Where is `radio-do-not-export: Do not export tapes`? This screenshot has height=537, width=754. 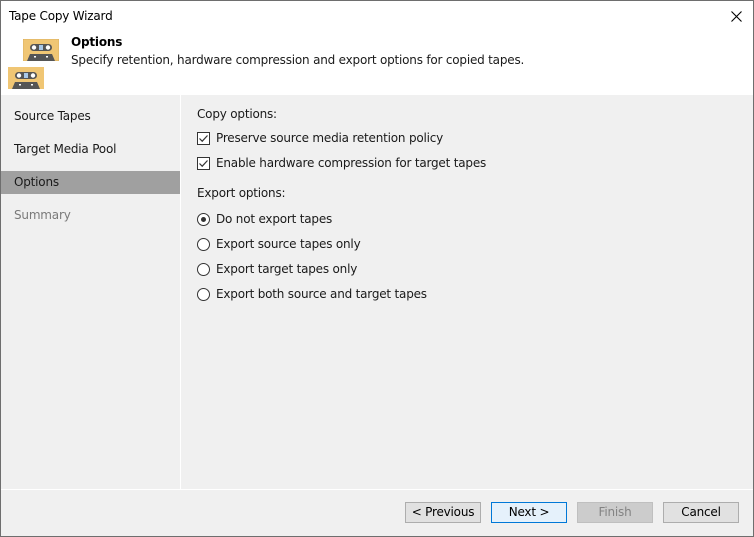 radio-do-not-export: Do not export tapes is located at coordinates (264, 219).